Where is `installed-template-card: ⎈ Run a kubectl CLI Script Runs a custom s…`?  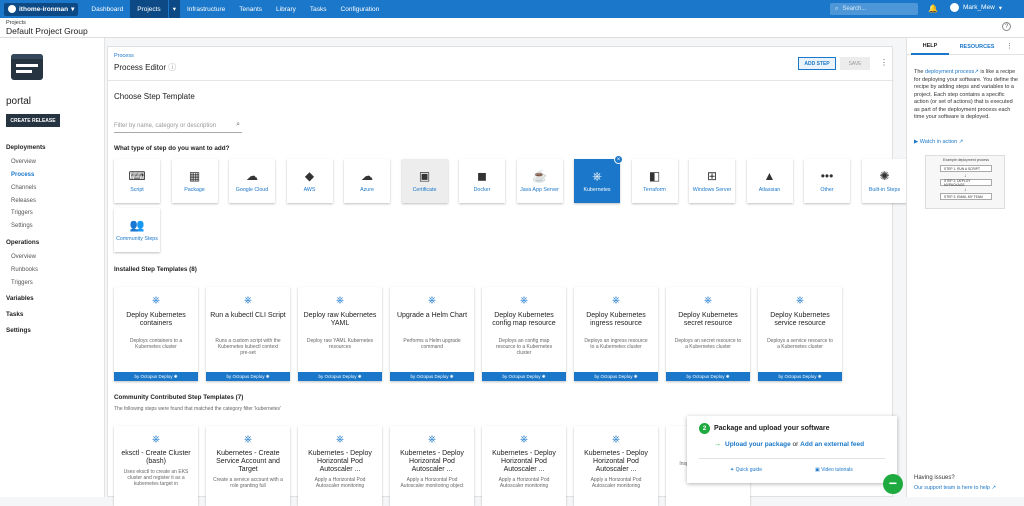
installed-template-card: ⎈ Run a kubectl CLI Script Runs a custom s… is located at coordinates (248, 334).